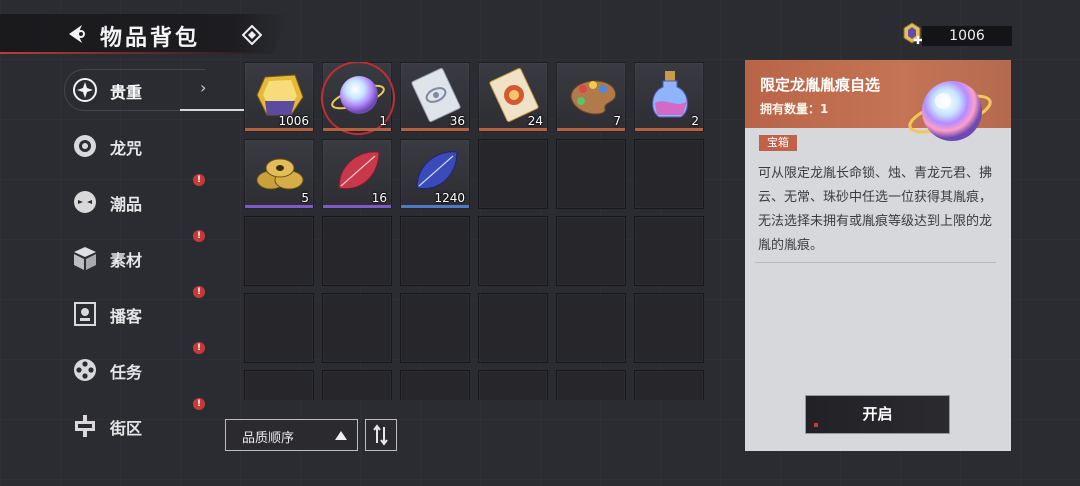 The width and height of the screenshot is (1080, 486). Describe the element at coordinates (85, 314) in the screenshot. I see `podcast-icon` at that location.